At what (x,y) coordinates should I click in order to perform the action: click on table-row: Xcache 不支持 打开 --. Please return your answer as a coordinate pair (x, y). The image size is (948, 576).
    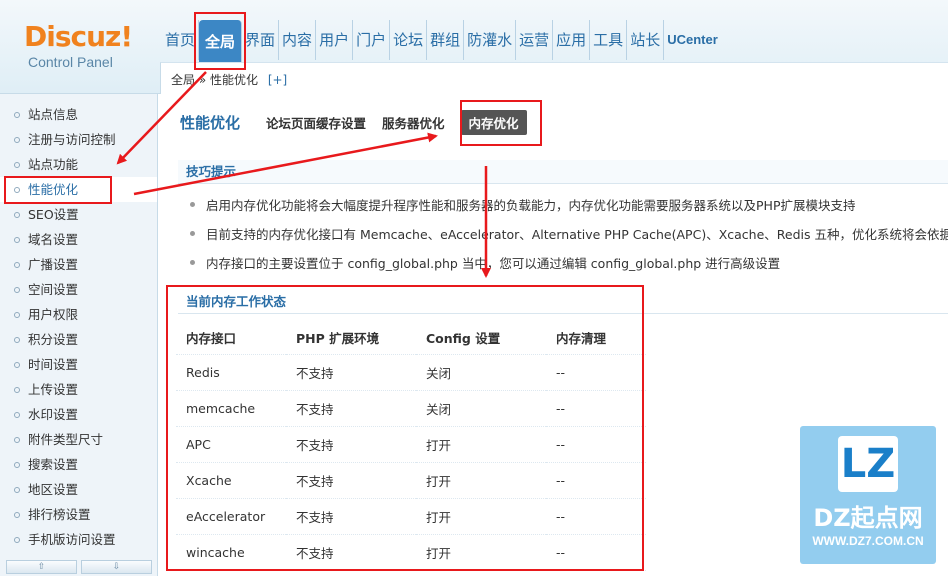
    Looking at the image, I should click on (411, 480).